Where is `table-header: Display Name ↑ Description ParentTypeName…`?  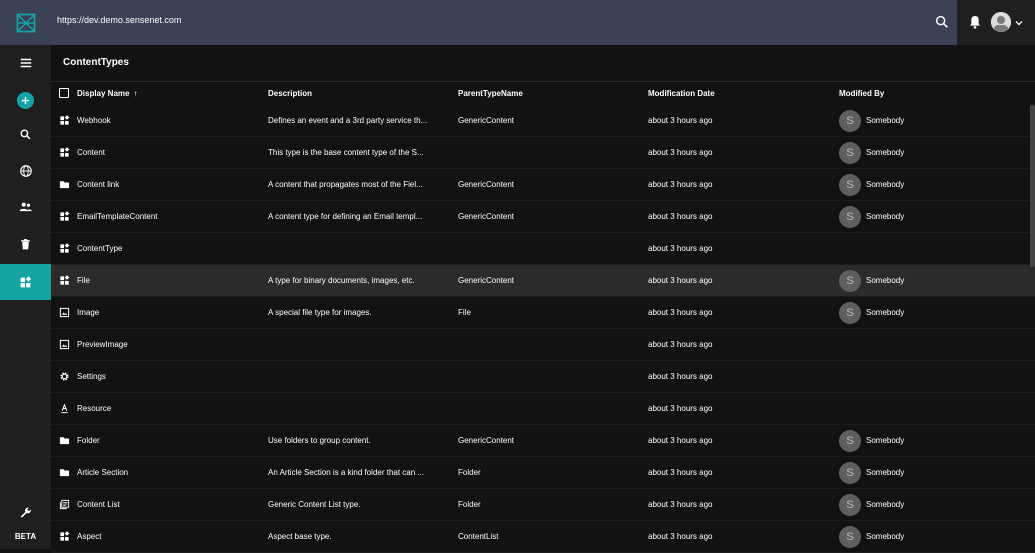
table-header: Display Name ↑ Description ParentTypeName… is located at coordinates (543, 93).